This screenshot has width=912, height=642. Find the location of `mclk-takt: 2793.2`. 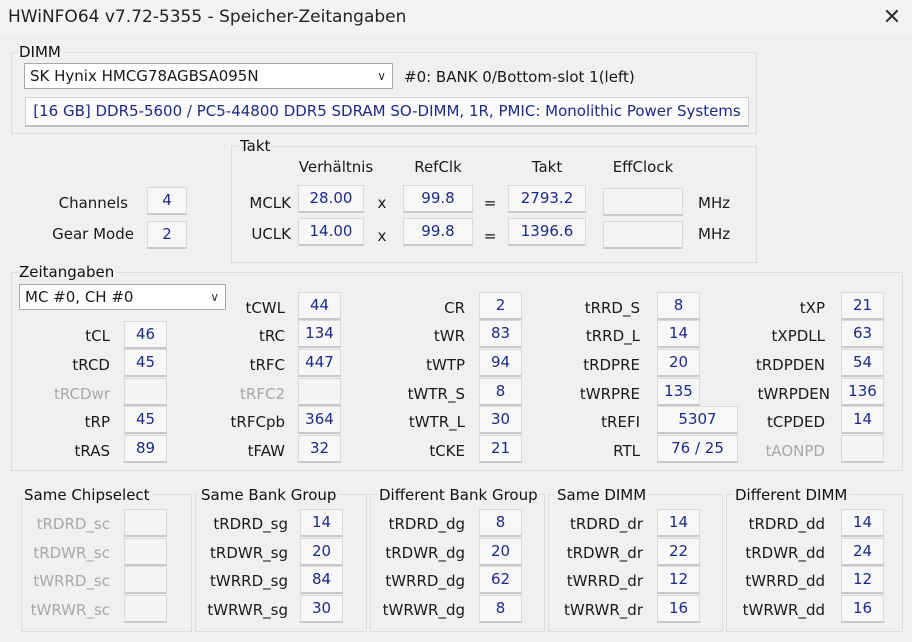

mclk-takt: 2793.2 is located at coordinates (547, 199).